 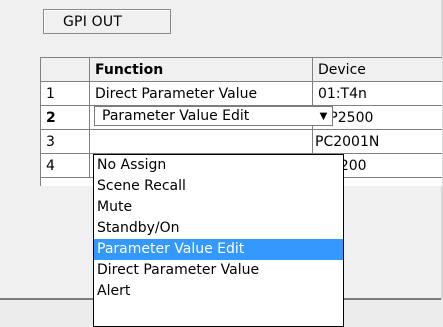 What do you see at coordinates (218, 186) in the screenshot?
I see `option-scene-recall: Scene Recall` at bounding box center [218, 186].